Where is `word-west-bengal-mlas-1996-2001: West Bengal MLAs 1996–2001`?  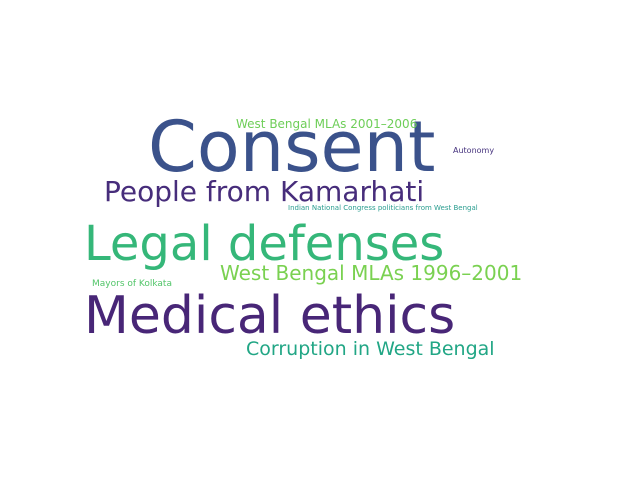
word-west-bengal-mlas-1996-2001: West Bengal MLAs 1996–2001 is located at coordinates (371, 273).